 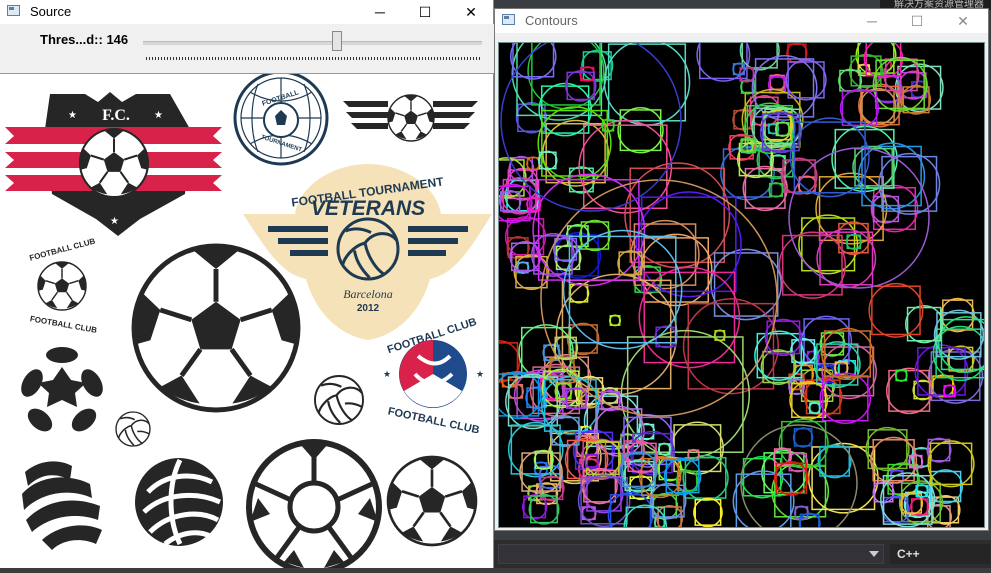 I want to click on volleyball-small, so click(x=339, y=400).